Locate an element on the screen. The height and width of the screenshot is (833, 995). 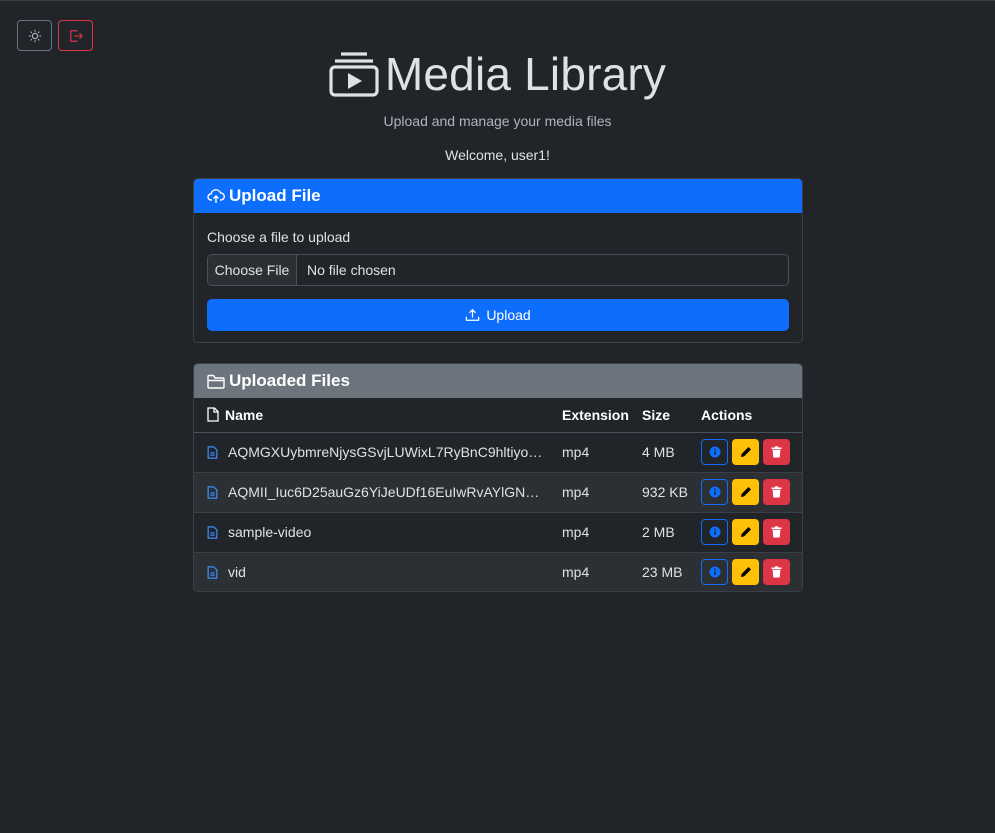
column-header-name: Name is located at coordinates (378, 415).